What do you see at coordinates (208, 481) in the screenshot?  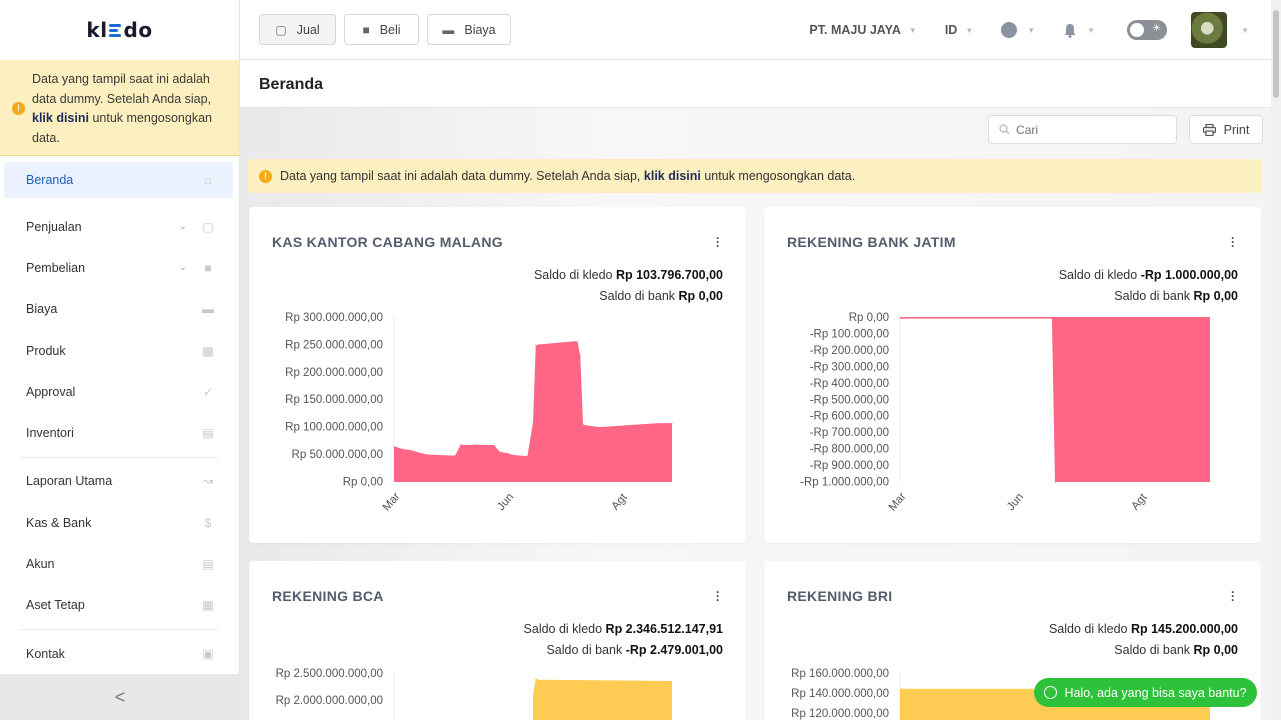 I see `chart-icon: ↝` at bounding box center [208, 481].